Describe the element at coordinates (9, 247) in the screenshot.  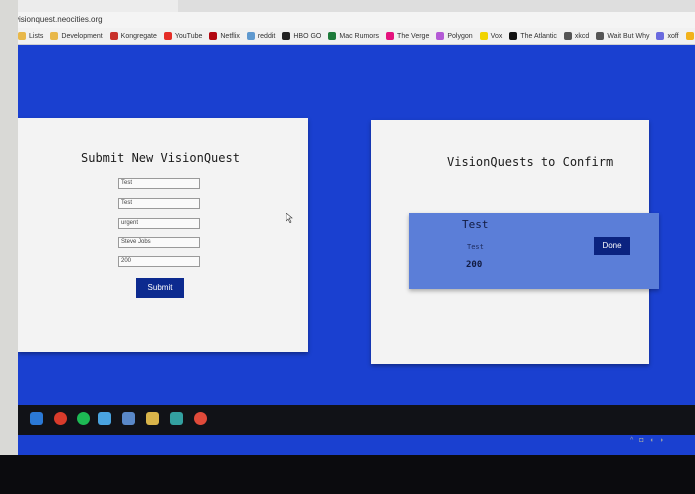
I see `monitor-bezel-left` at that location.